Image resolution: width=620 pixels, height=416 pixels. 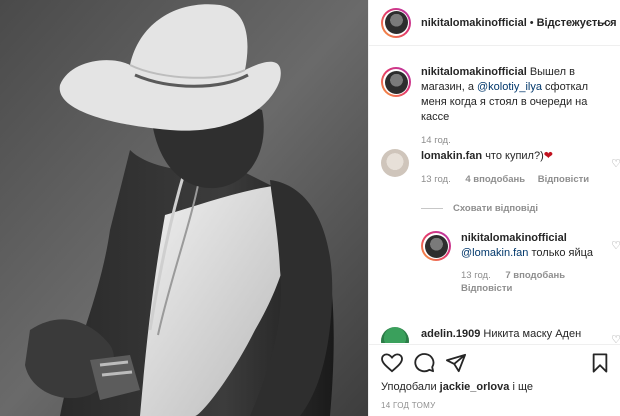 I want to click on reply-likes: 7 вподобань, so click(x=535, y=275).